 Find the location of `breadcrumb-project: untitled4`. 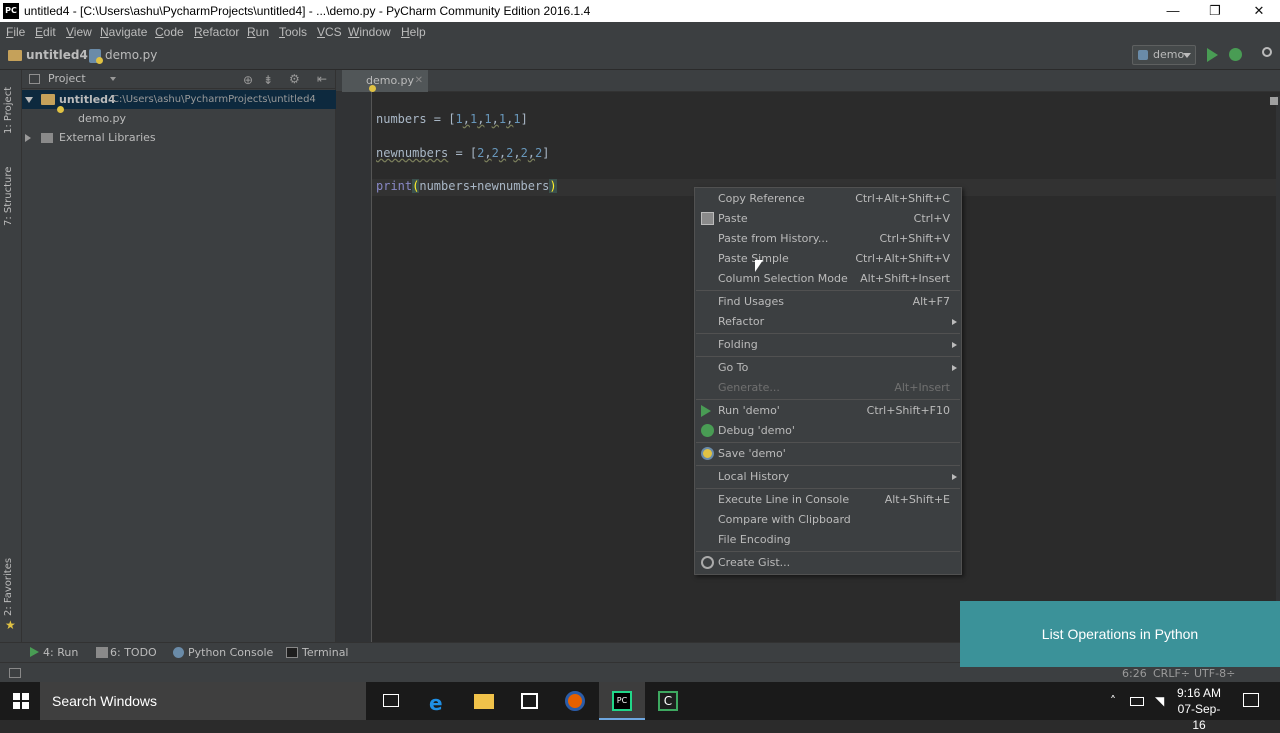

breadcrumb-project: untitled4 is located at coordinates (57, 55).